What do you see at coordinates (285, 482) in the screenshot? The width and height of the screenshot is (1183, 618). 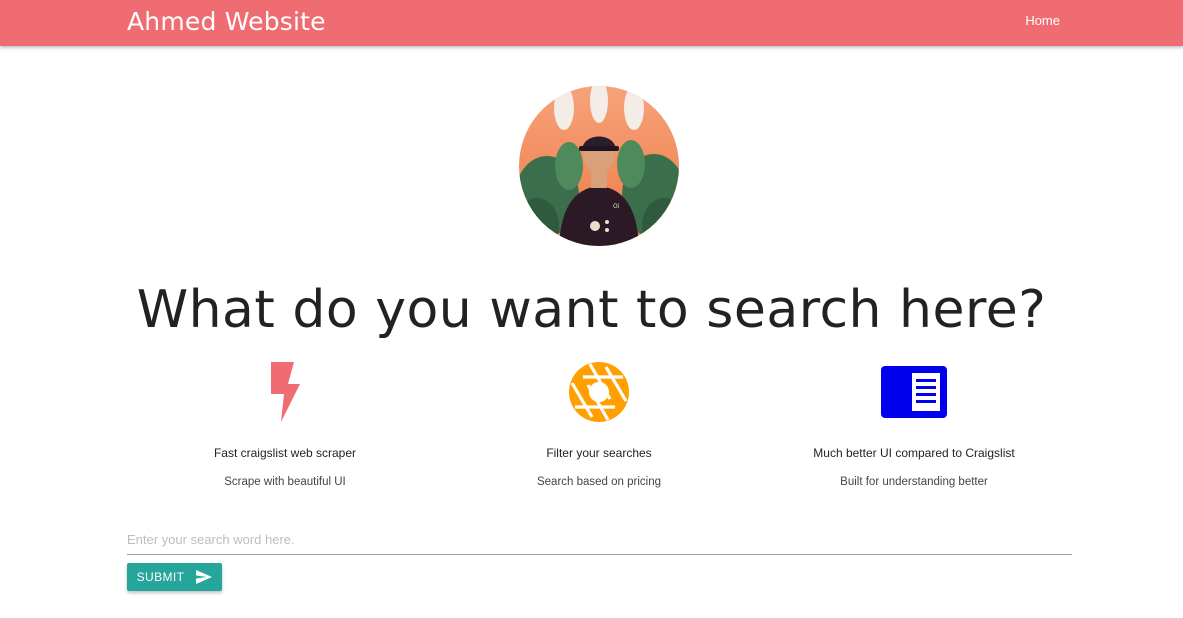 I see `feature-subtitle: Scrape with beautiful UI` at bounding box center [285, 482].